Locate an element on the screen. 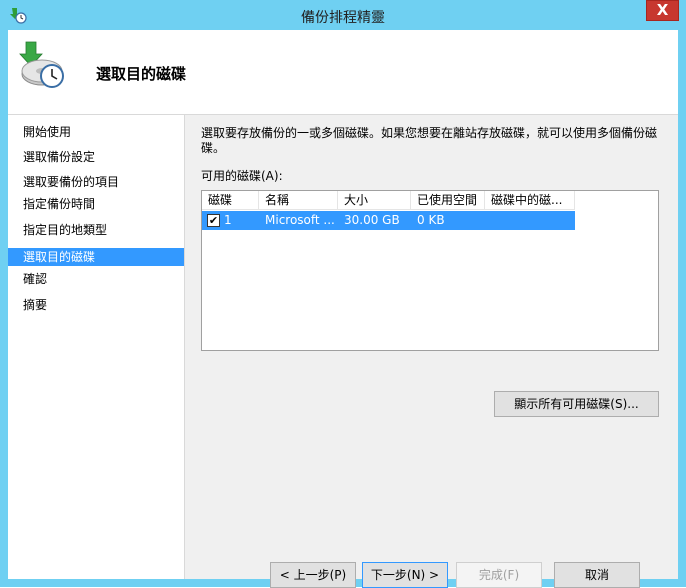  previous-button: < 上一步(P) is located at coordinates (313, 575).